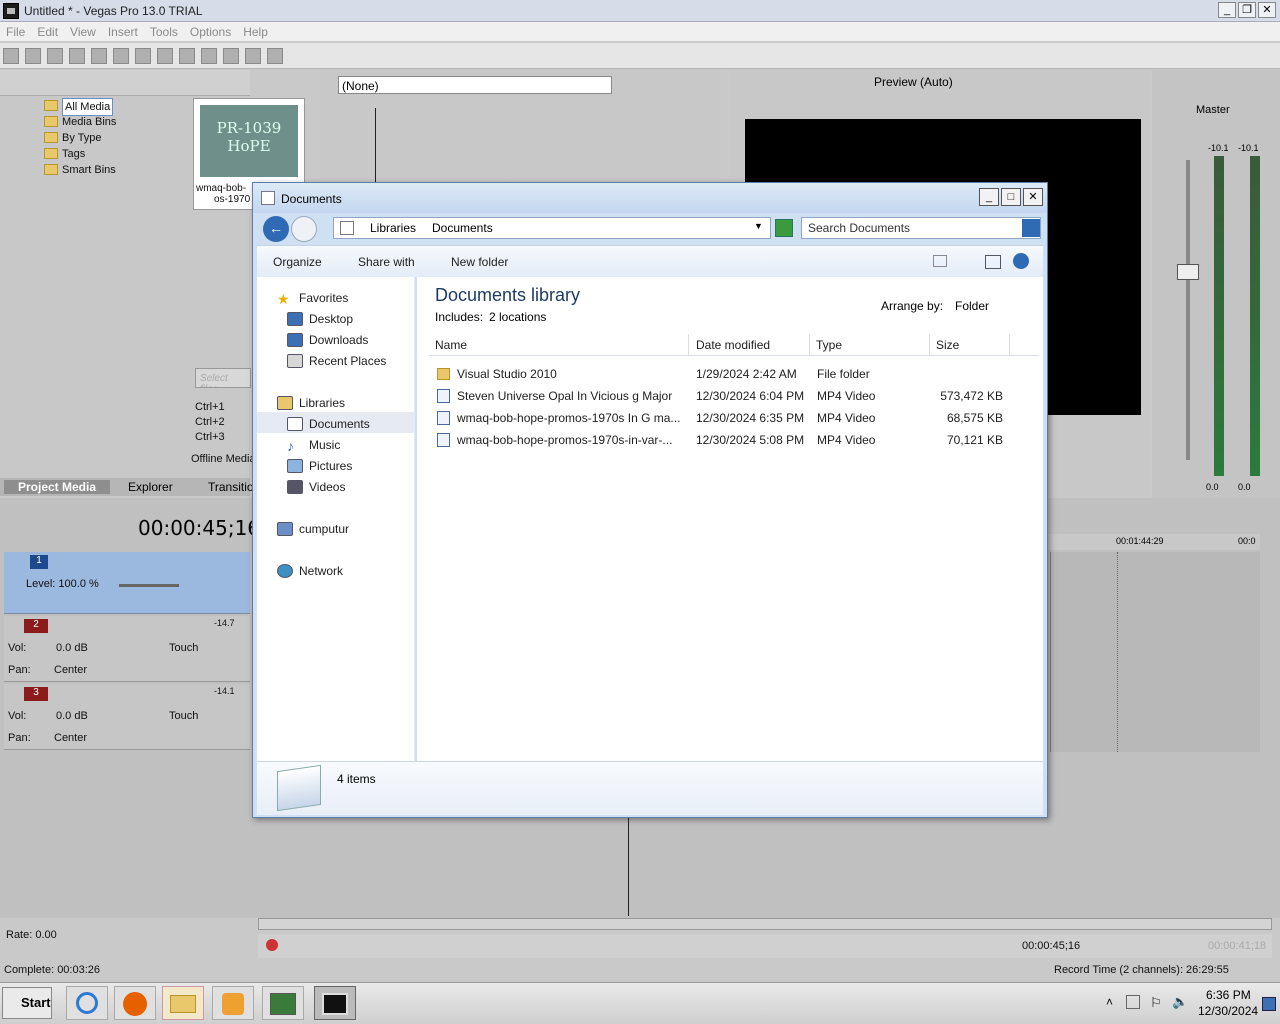 The height and width of the screenshot is (1024, 1280). I want to click on media-search-input: Select files, so click(223, 378).